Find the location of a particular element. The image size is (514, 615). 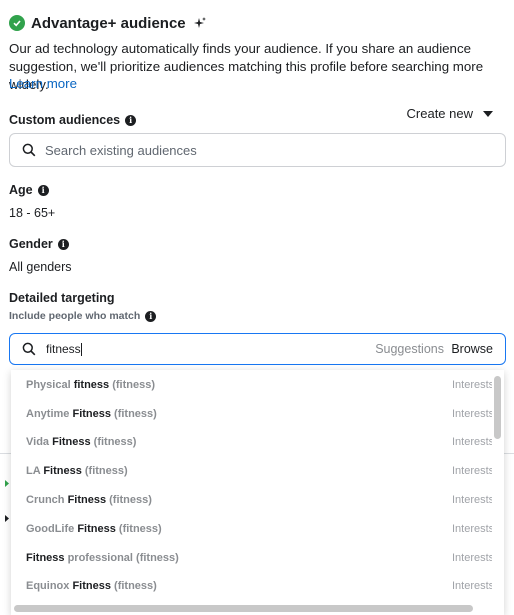

result-row: Vida Fitness (fitness) Interests is located at coordinates (251, 441).